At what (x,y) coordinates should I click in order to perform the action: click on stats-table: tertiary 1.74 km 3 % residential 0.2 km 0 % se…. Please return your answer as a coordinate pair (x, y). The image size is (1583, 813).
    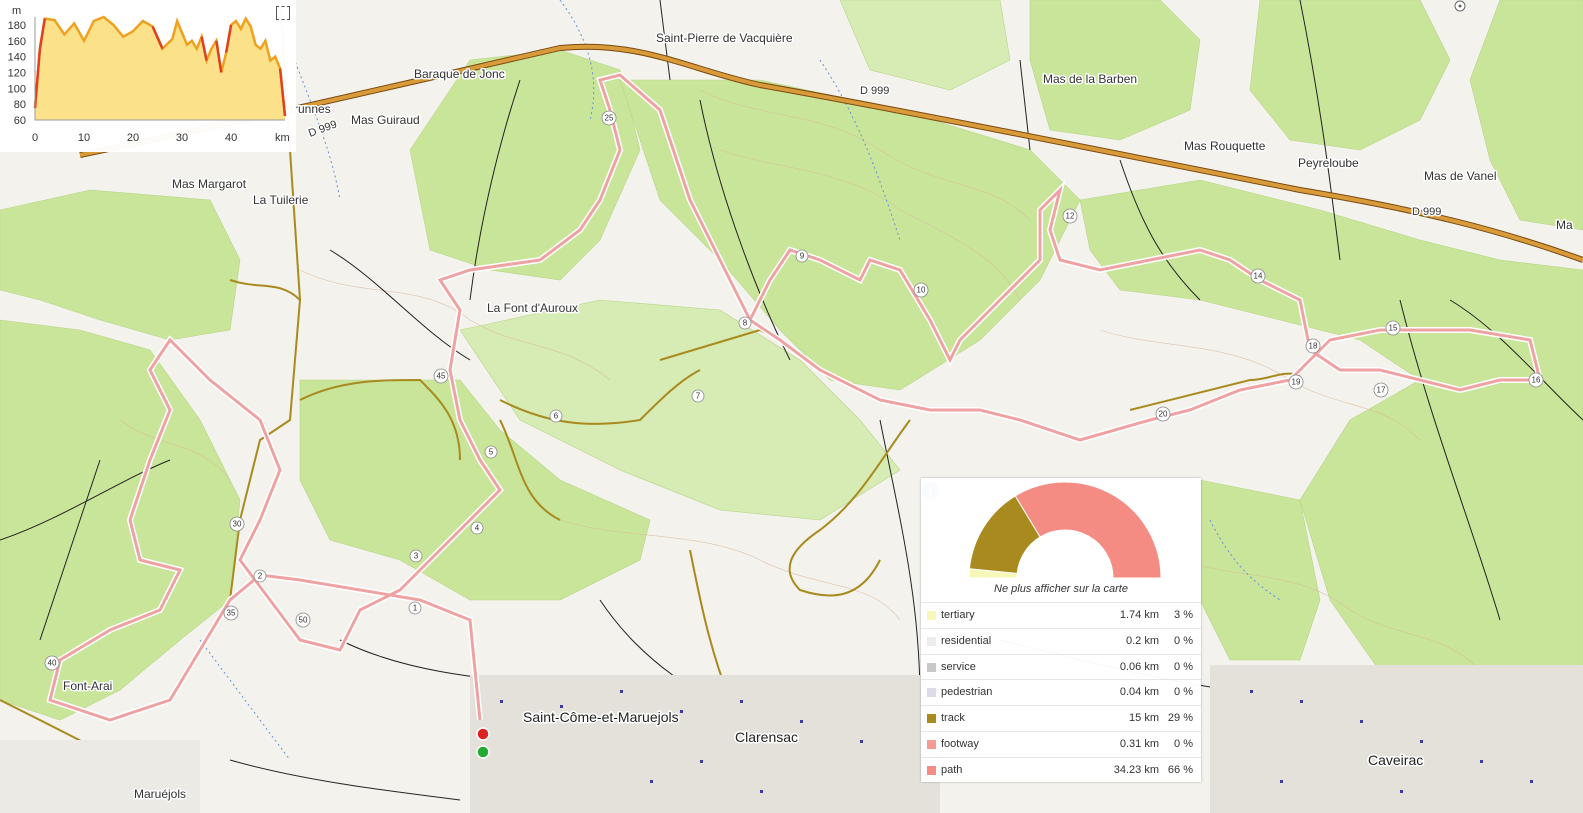
    Looking at the image, I should click on (1061, 692).